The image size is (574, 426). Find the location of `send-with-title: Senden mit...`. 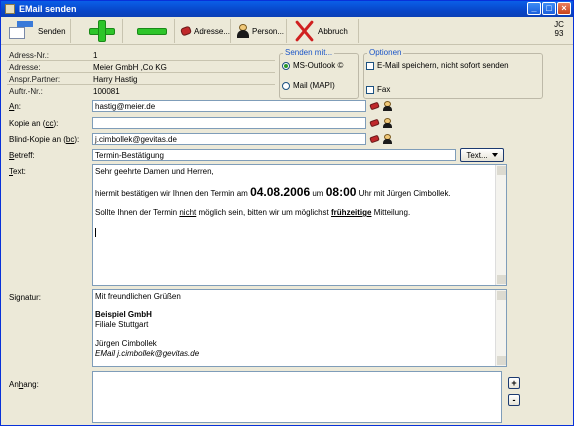

send-with-title: Senden mit... is located at coordinates (309, 52).